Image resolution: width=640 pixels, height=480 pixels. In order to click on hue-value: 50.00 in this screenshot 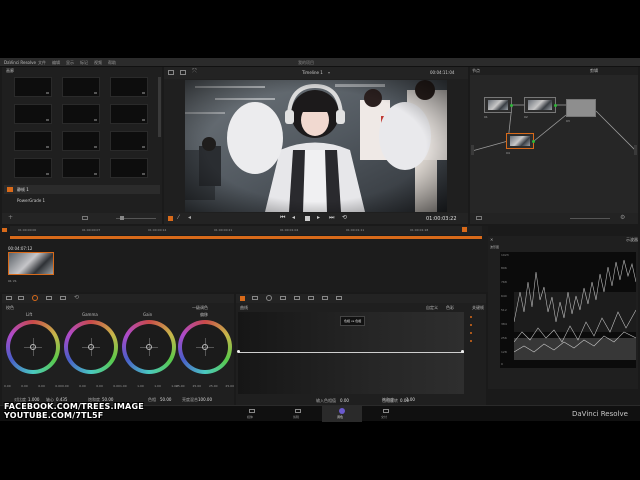, I will do `click(165, 399)`.